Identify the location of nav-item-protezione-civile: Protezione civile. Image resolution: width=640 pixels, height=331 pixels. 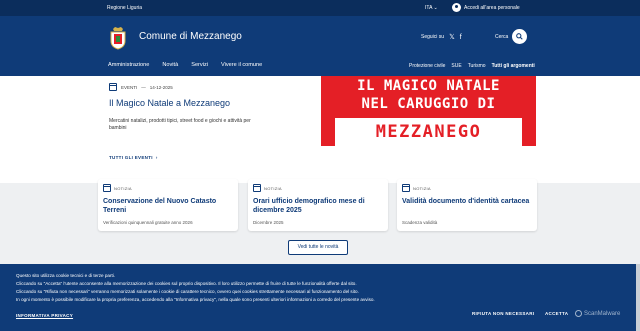
(427, 66).